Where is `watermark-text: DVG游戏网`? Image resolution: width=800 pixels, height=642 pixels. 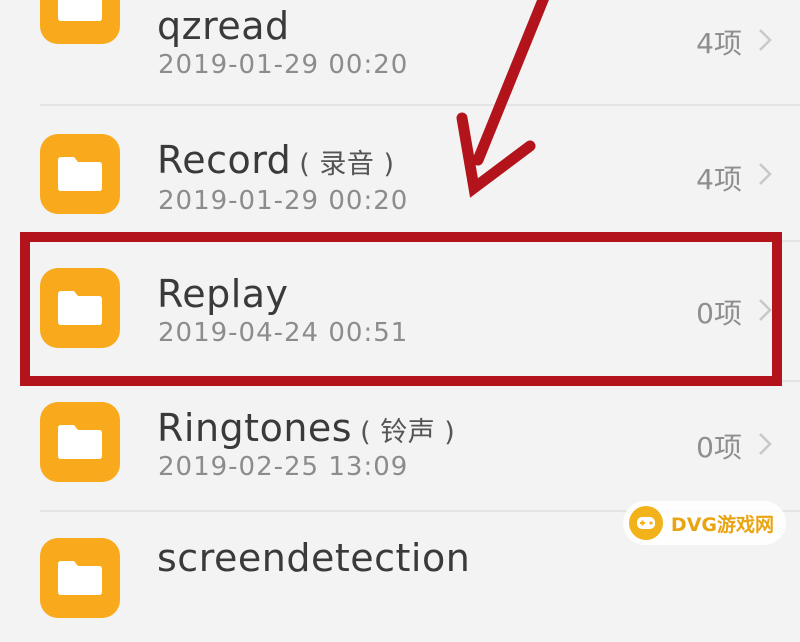 watermark-text: DVG游戏网 is located at coordinates (722, 524).